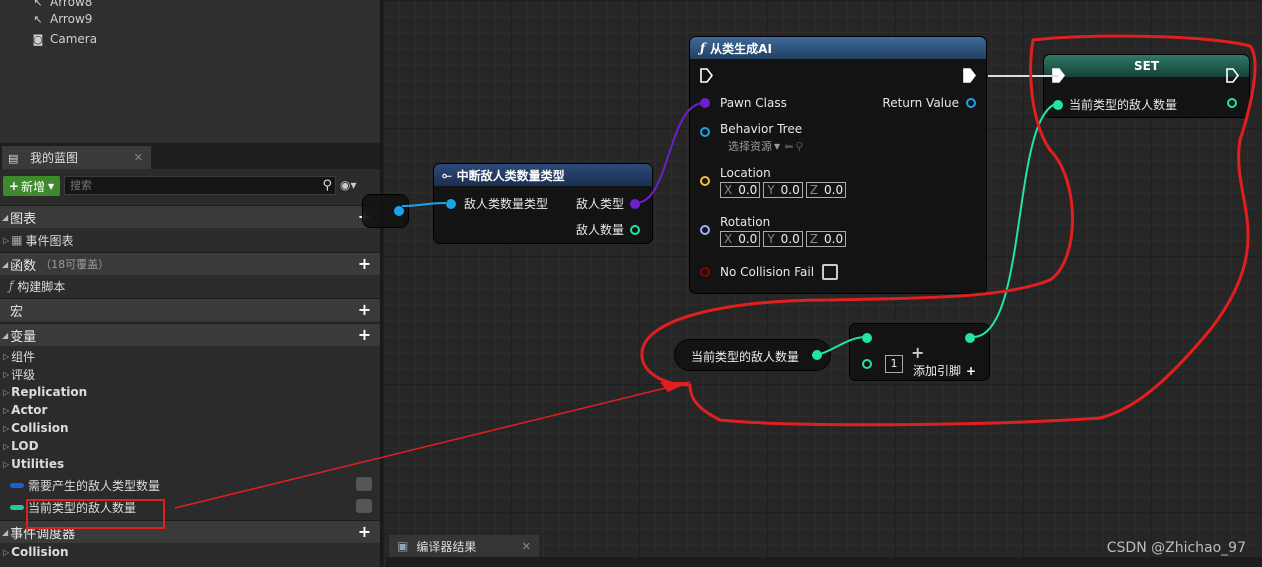 The height and width of the screenshot is (567, 1262). I want to click on pin-set-value: 当前类型的敌人数量, so click(1115, 104).